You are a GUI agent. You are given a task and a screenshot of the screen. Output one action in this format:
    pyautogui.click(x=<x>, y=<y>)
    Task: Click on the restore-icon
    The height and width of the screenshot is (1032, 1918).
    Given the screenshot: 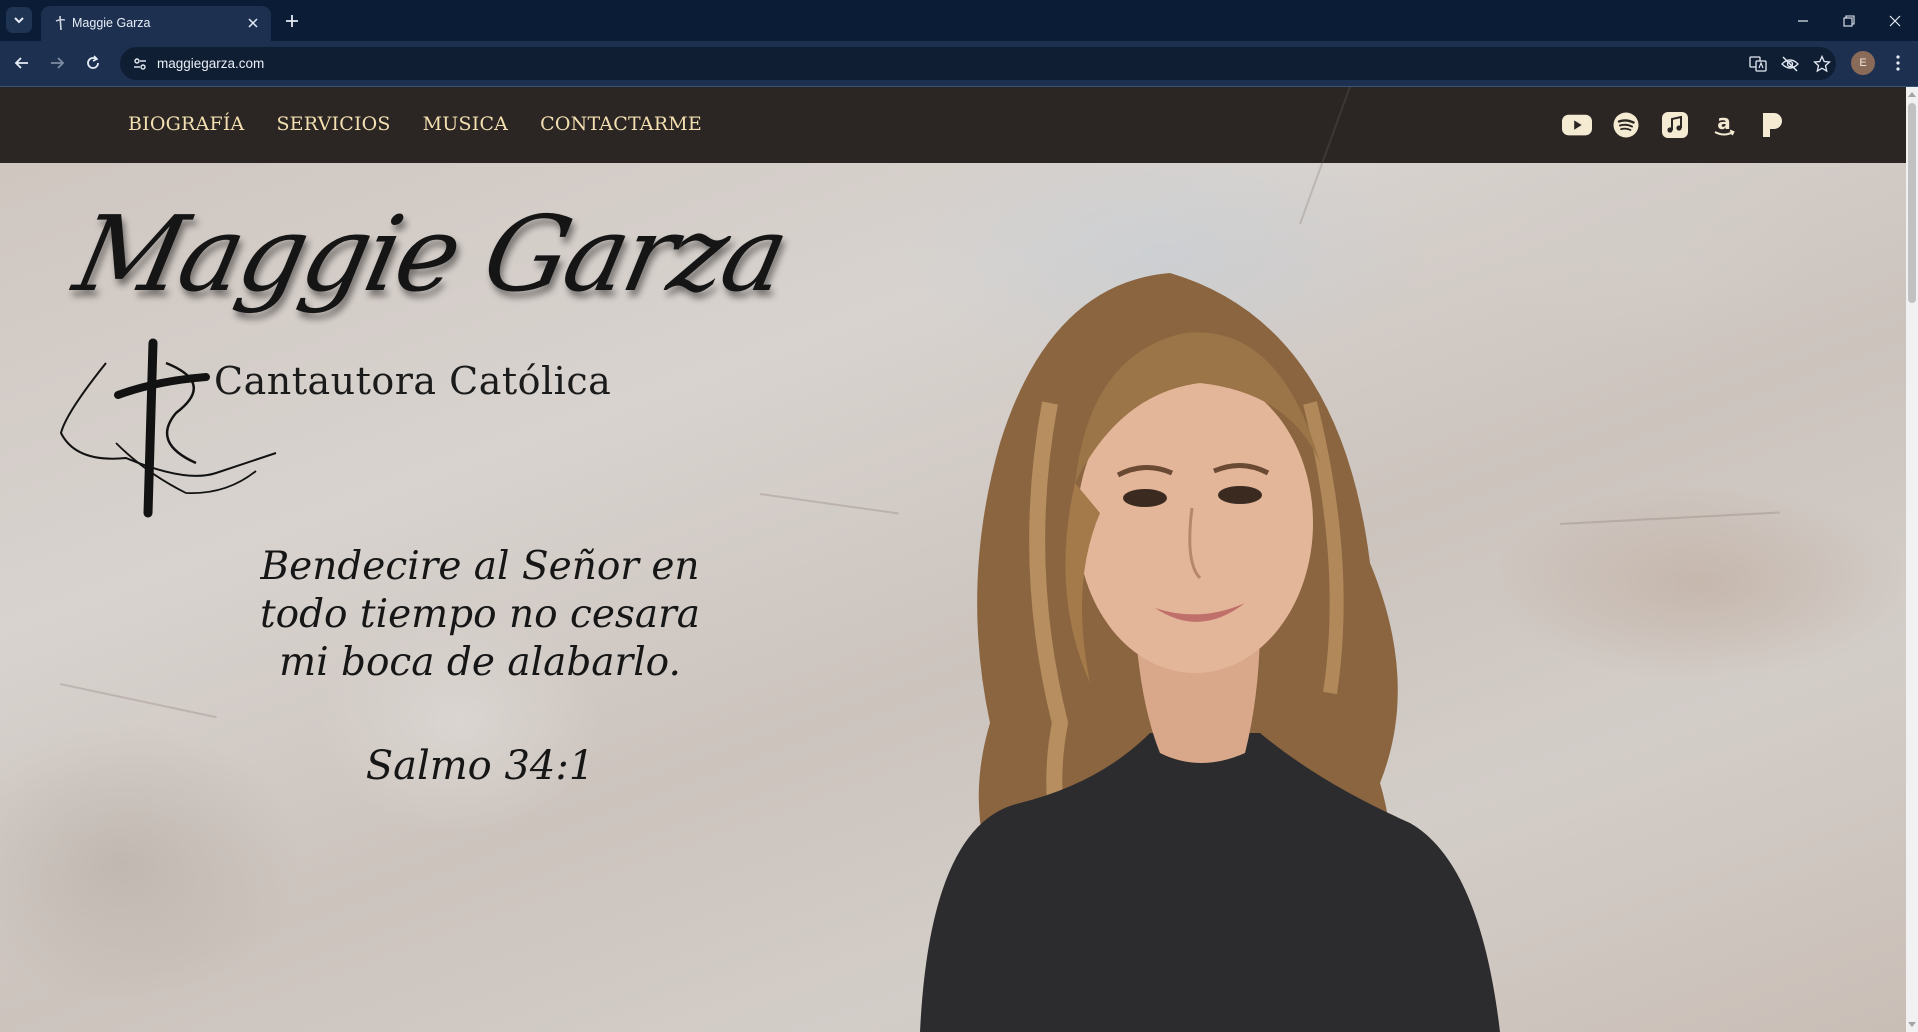 What is the action you would take?
    pyautogui.click(x=1849, y=20)
    